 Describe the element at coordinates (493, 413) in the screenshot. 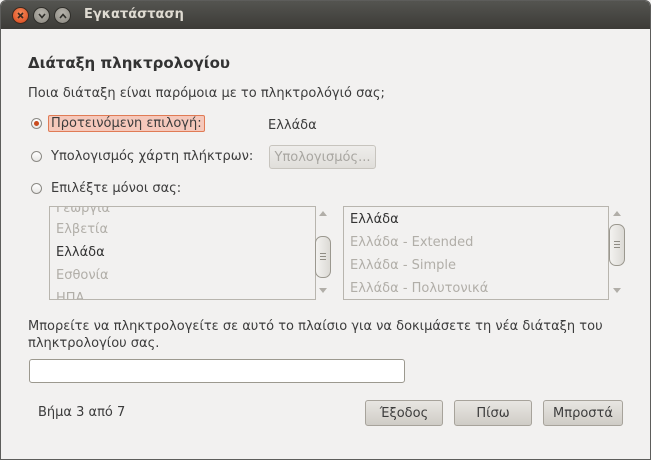

I see `back-button: Πίσω` at that location.